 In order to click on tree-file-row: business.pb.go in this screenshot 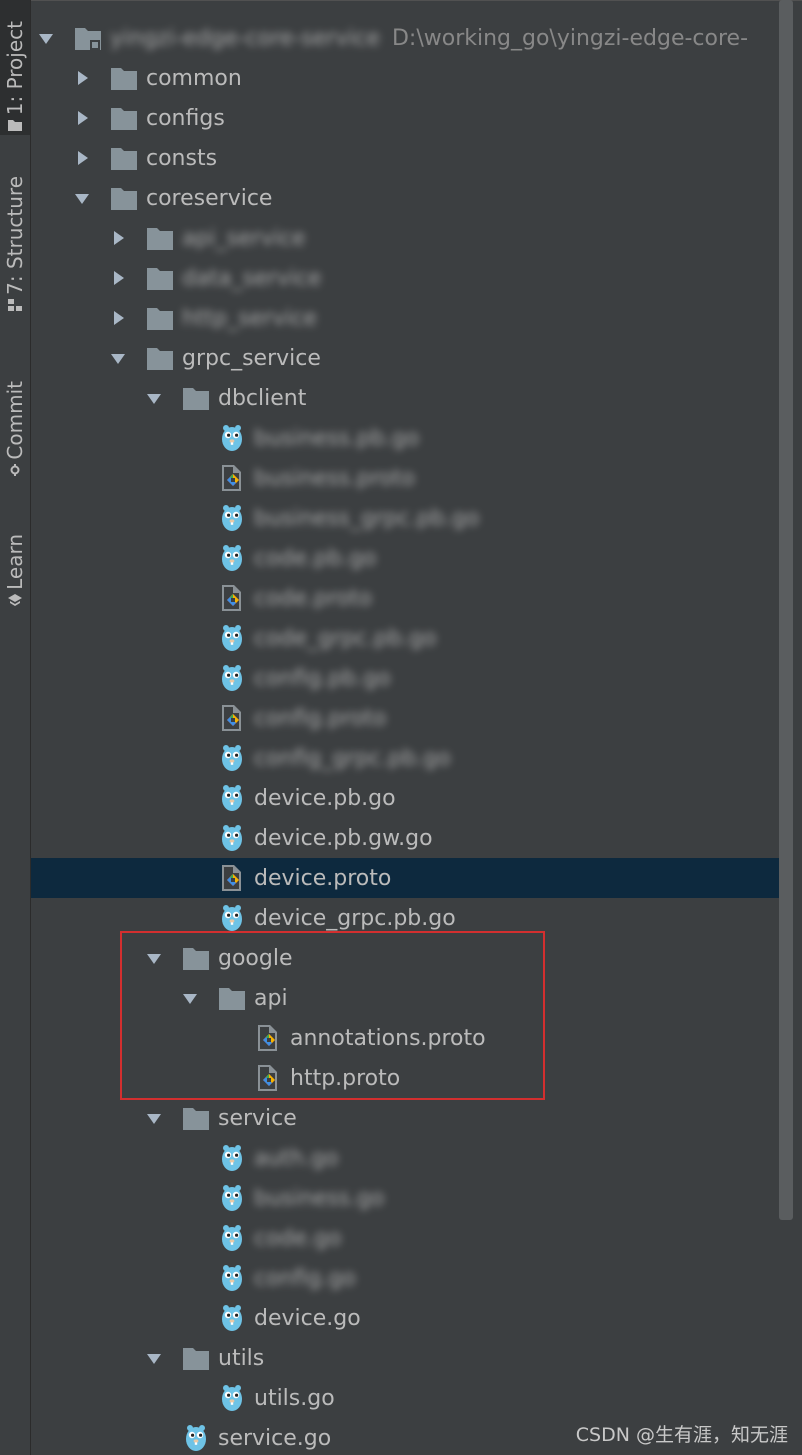, I will do `click(406, 438)`.